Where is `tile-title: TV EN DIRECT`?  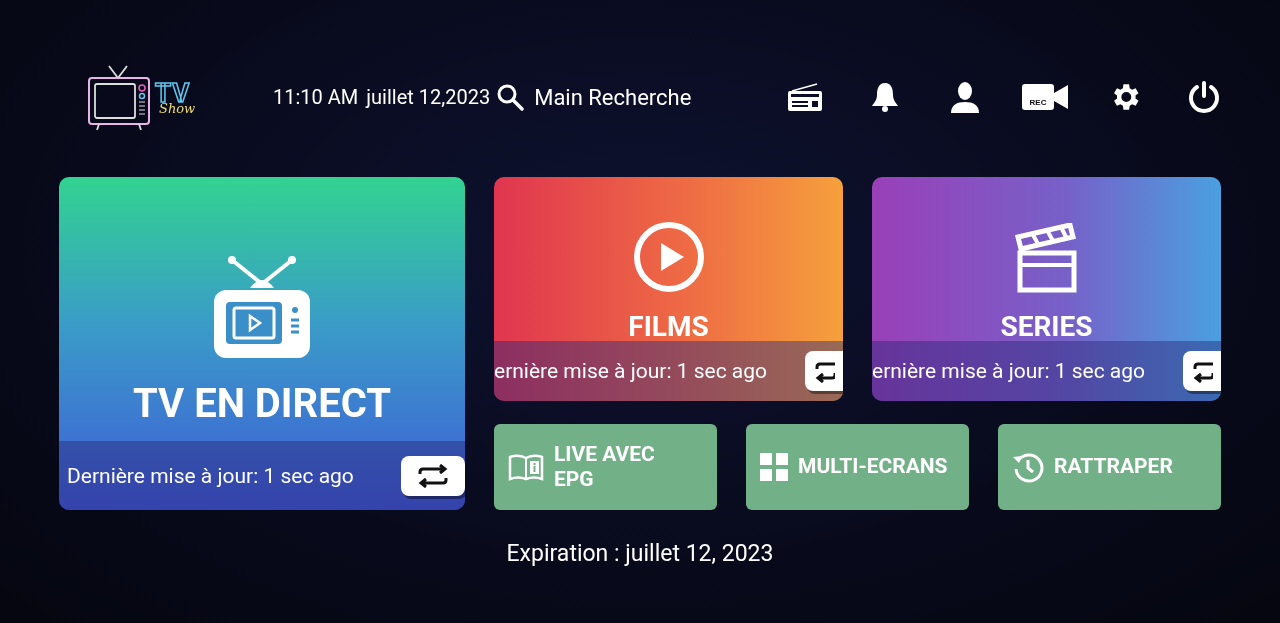
tile-title: TV EN DIRECT is located at coordinates (261, 403).